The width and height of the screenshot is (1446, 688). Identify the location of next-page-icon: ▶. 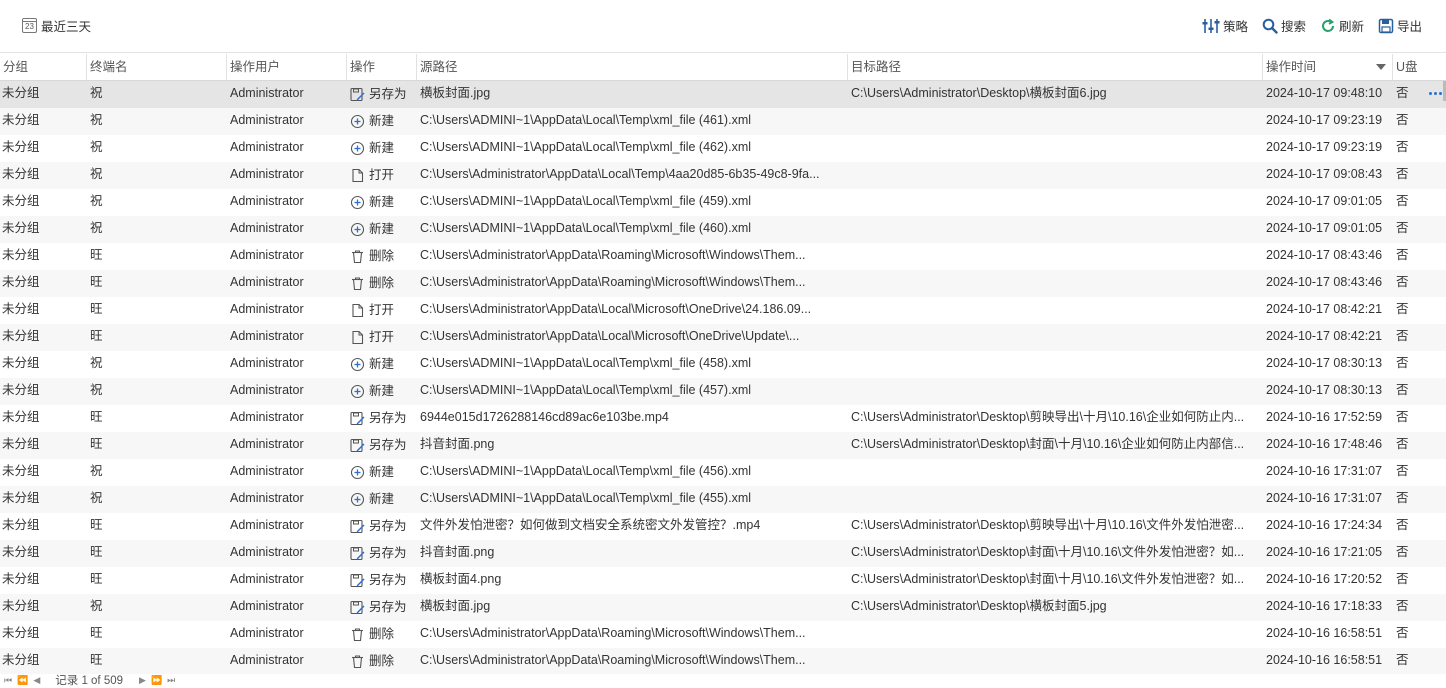
(142, 680).